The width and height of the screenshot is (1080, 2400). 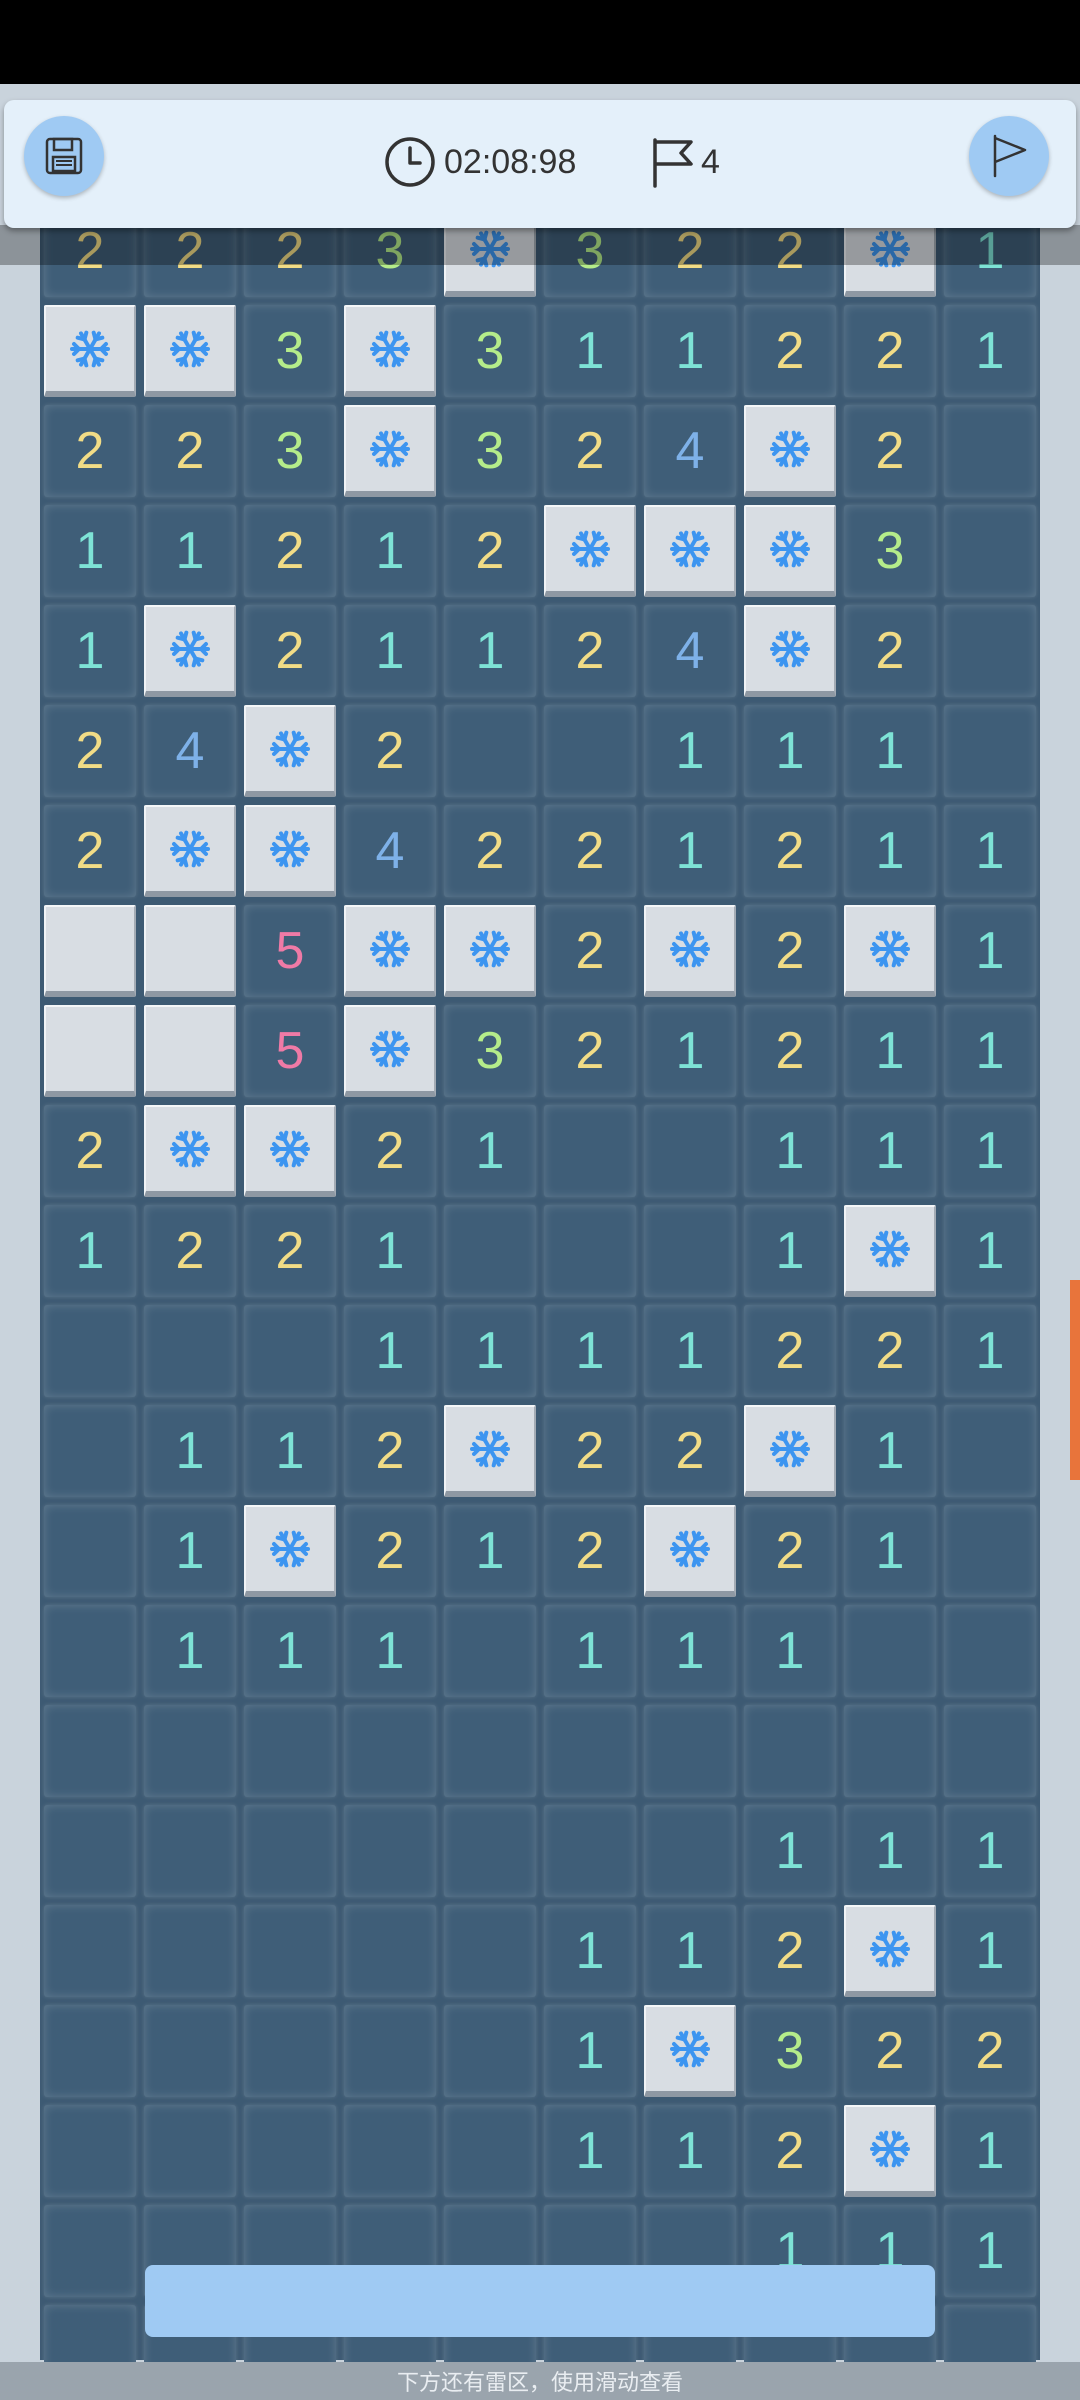 What do you see at coordinates (90, 951) in the screenshot?
I see `covered-cell` at bounding box center [90, 951].